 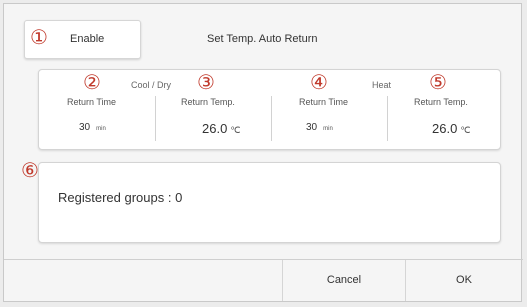 I want to click on cool-return-time-value: 30 min, so click(x=92, y=127).